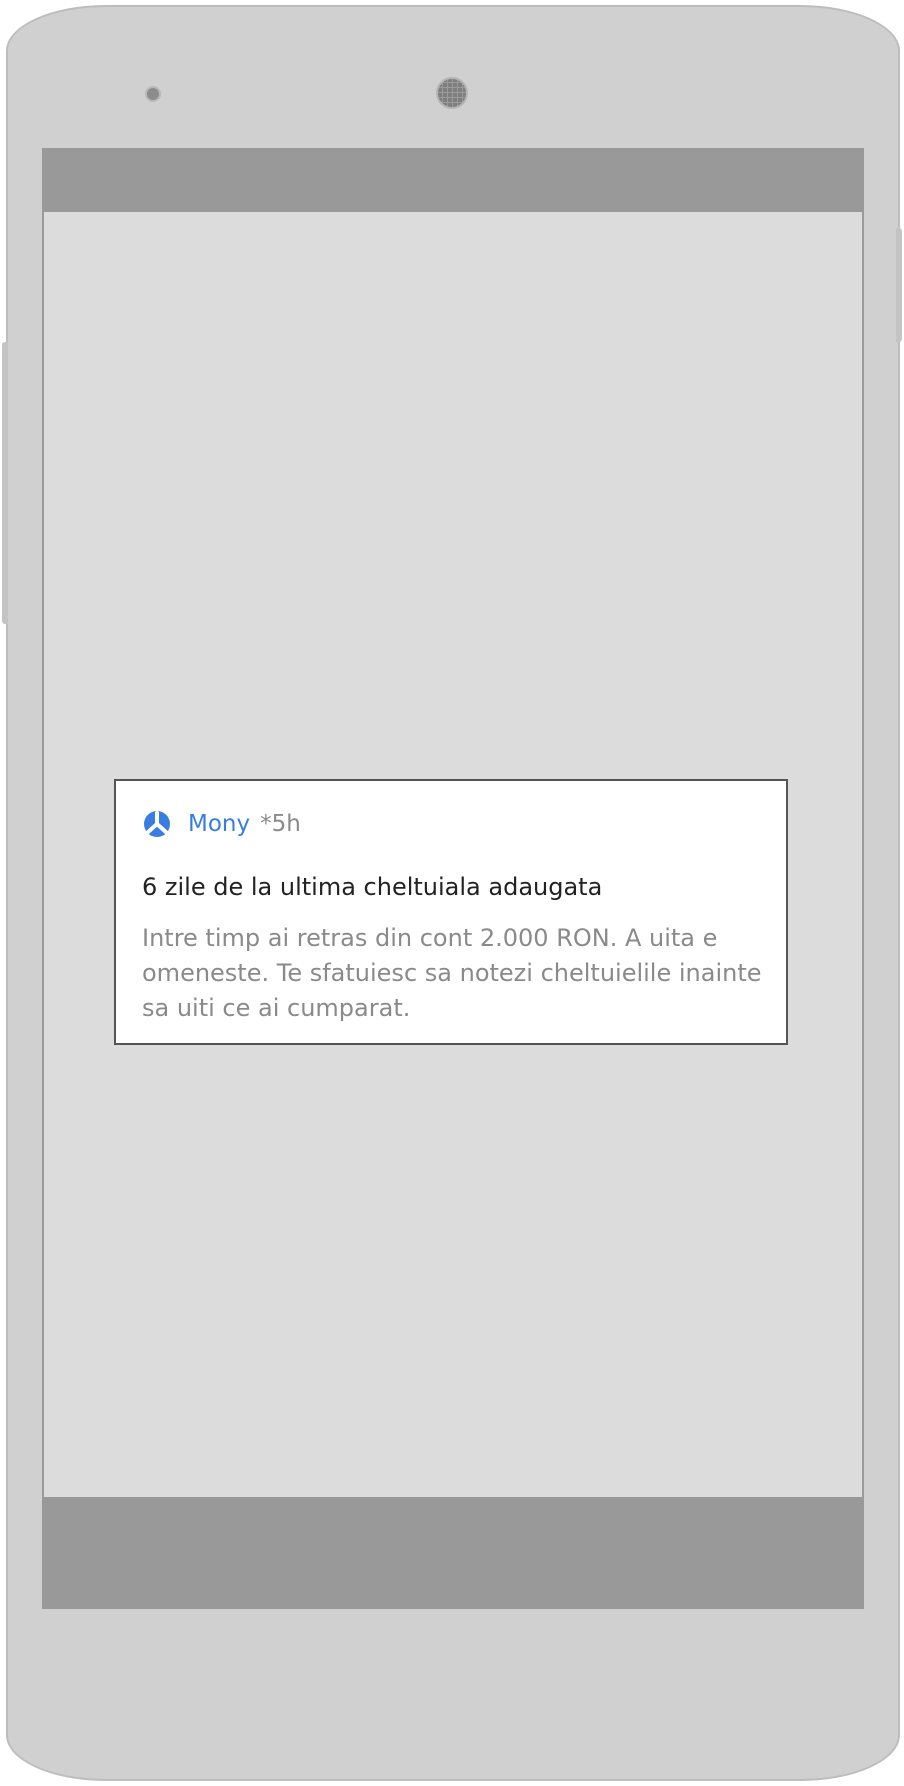  I want to click on status-bar, so click(453, 180).